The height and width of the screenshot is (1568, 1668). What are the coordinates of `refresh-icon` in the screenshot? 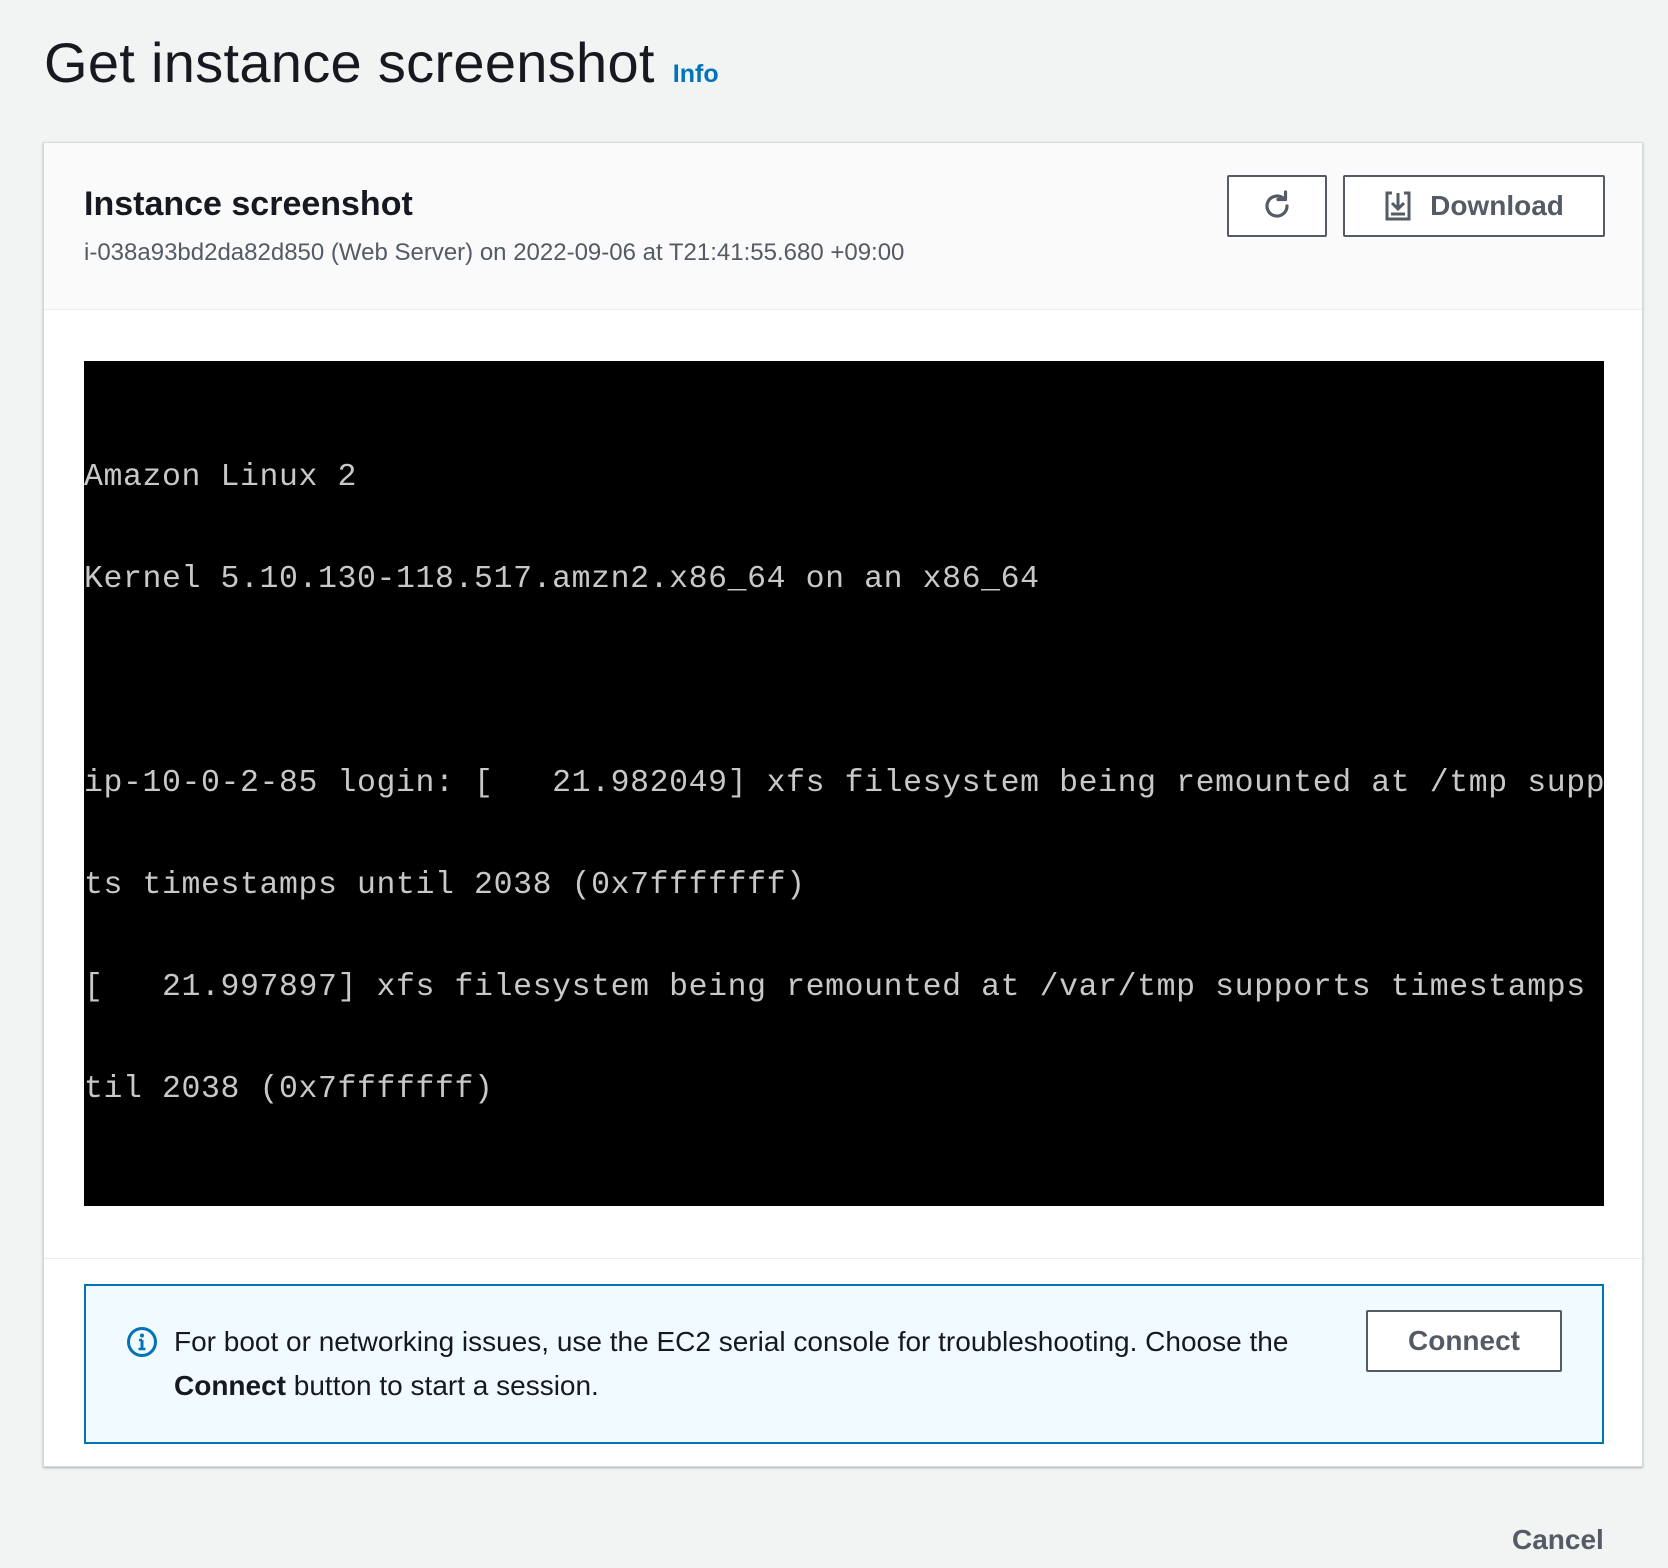 It's located at (1277, 204).